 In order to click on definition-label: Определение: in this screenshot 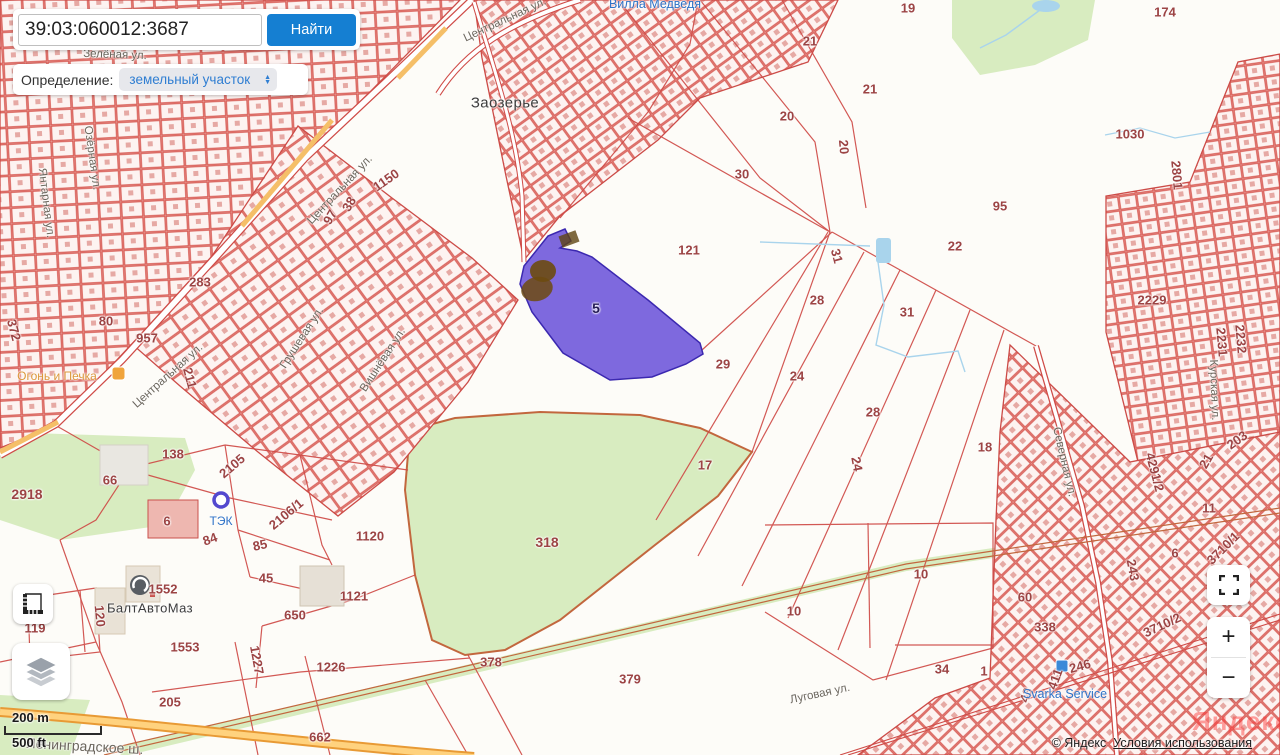, I will do `click(67, 79)`.